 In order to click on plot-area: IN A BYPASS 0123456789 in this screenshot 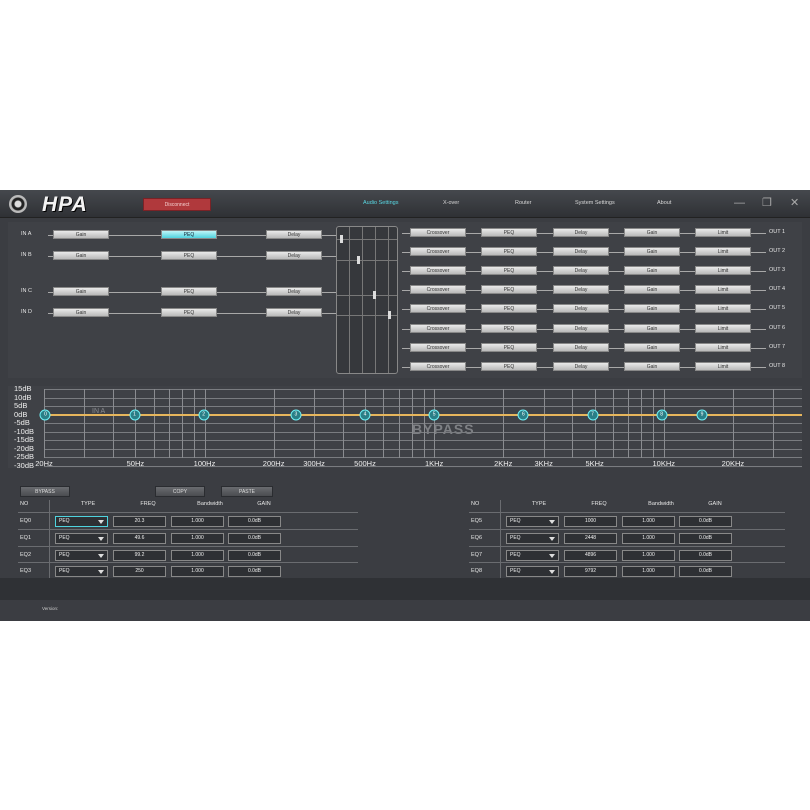, I will do `click(420, 428)`.